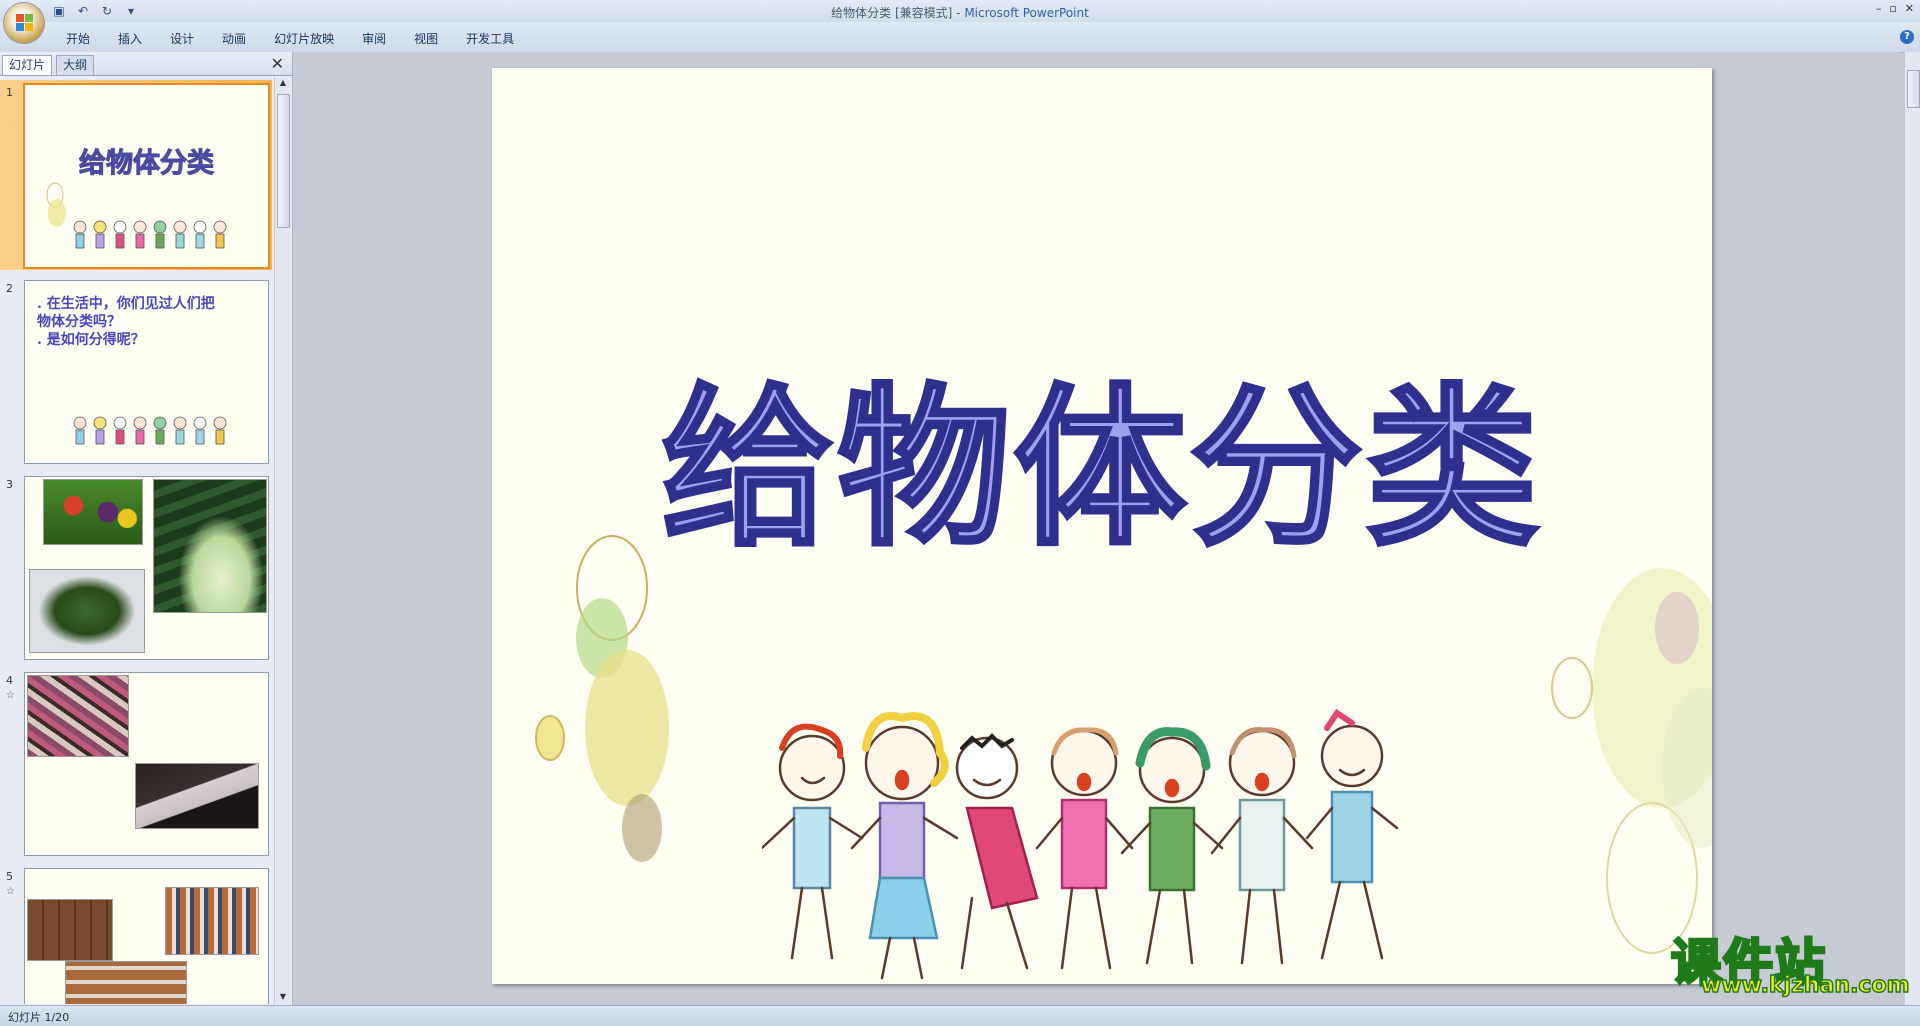  I want to click on slide-number: 5, so click(9, 876).